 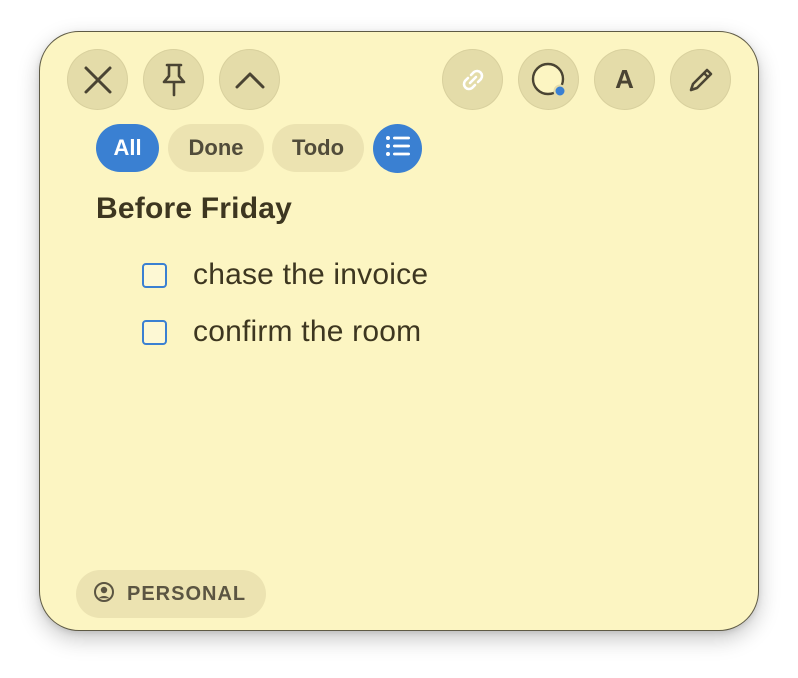 I want to click on filter-done-button: Done, so click(x=216, y=148).